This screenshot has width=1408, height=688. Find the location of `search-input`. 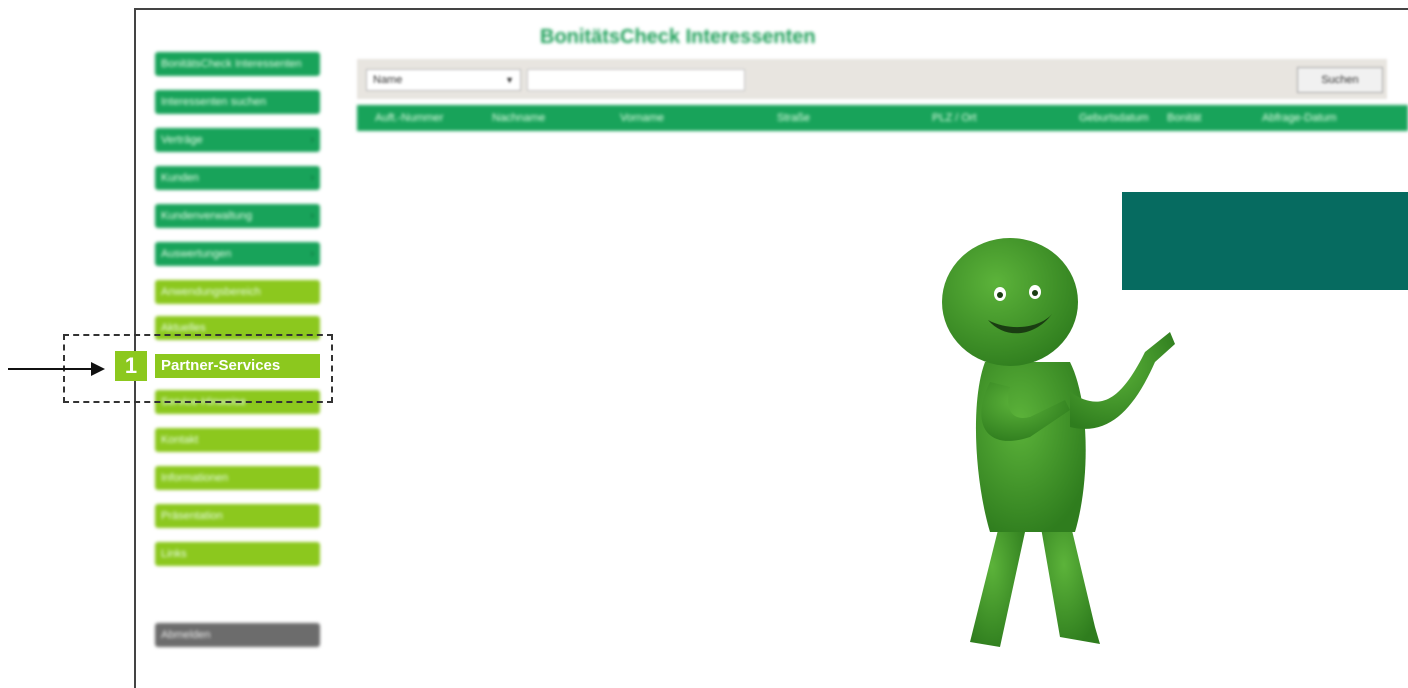

search-input is located at coordinates (636, 80).